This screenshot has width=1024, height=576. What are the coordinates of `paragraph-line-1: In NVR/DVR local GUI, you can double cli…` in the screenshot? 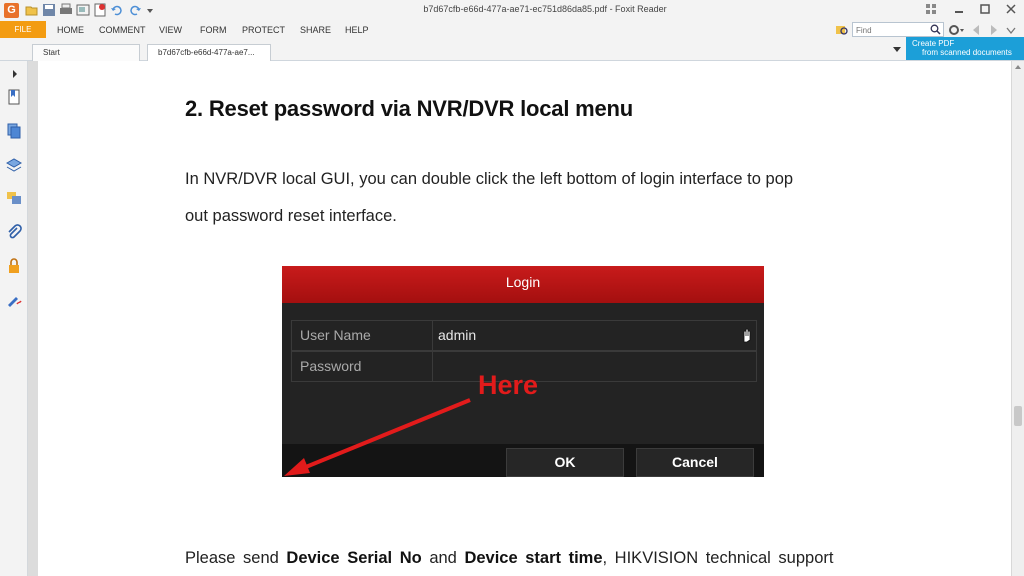 It's located at (489, 179).